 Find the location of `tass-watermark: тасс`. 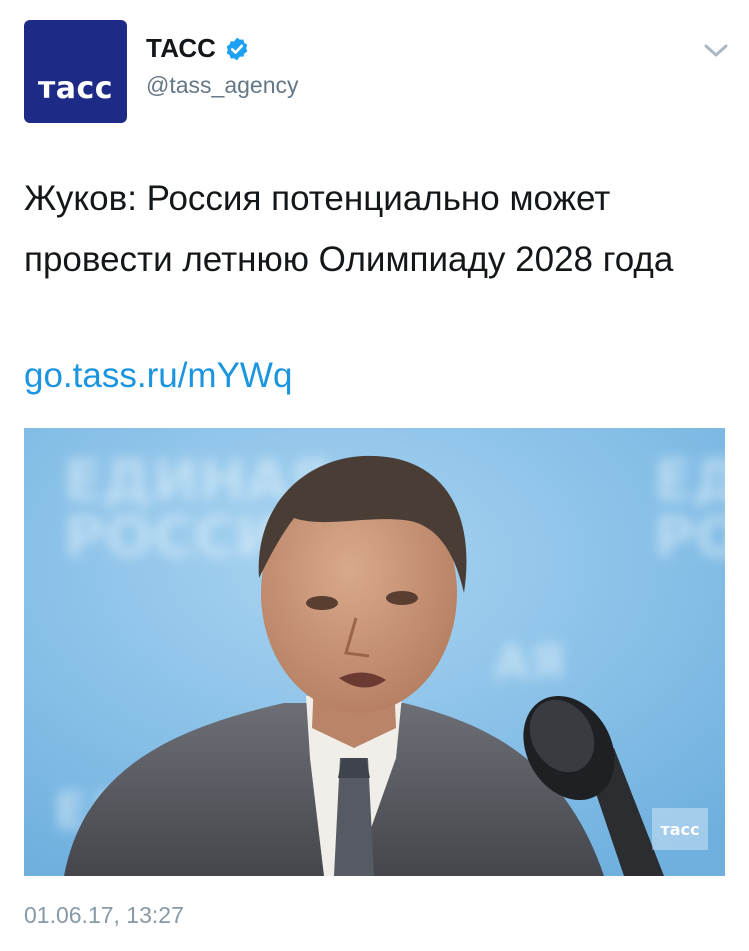

tass-watermark: тасс is located at coordinates (680, 829).